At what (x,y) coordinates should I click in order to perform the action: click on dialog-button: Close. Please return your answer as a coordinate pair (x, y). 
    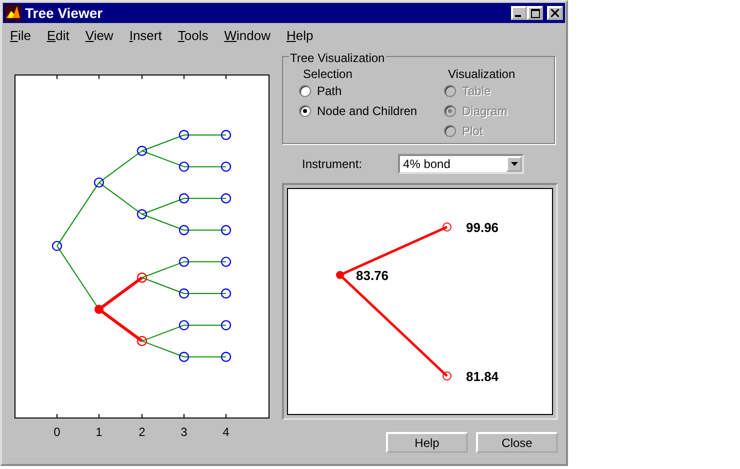
    Looking at the image, I should click on (517, 442).